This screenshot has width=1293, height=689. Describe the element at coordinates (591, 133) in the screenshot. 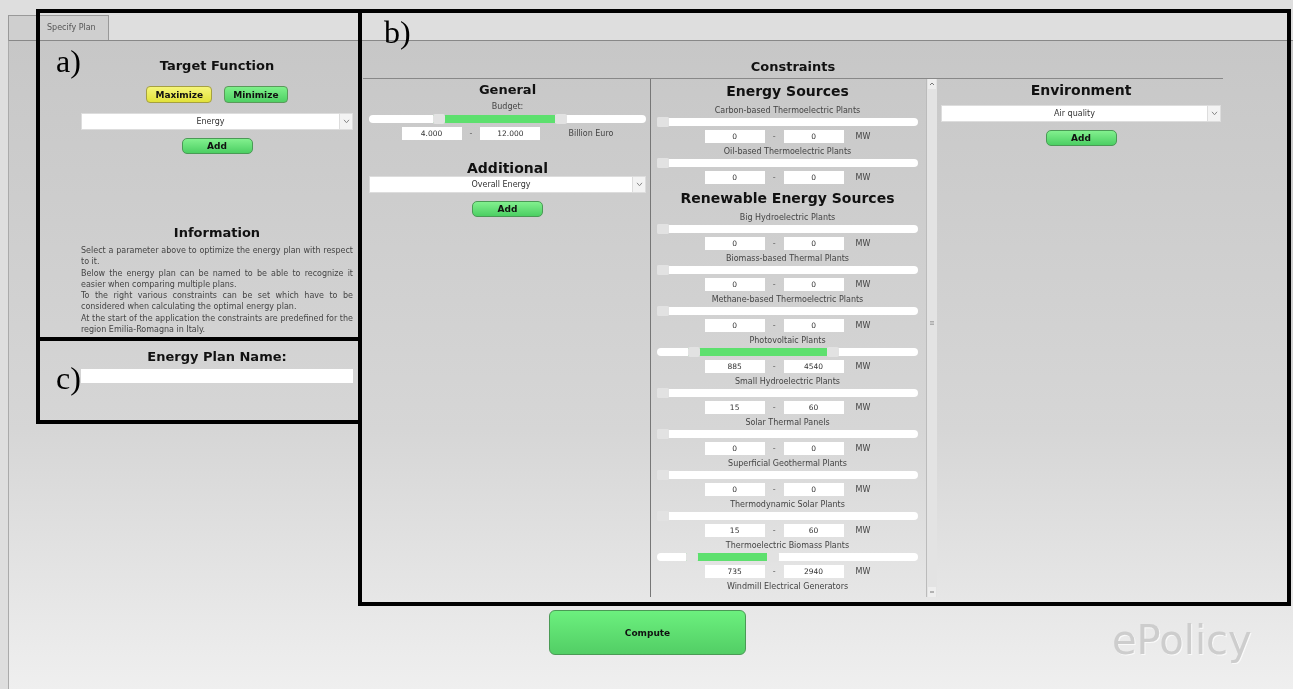

I see `unit-label: Billion Euro` at that location.